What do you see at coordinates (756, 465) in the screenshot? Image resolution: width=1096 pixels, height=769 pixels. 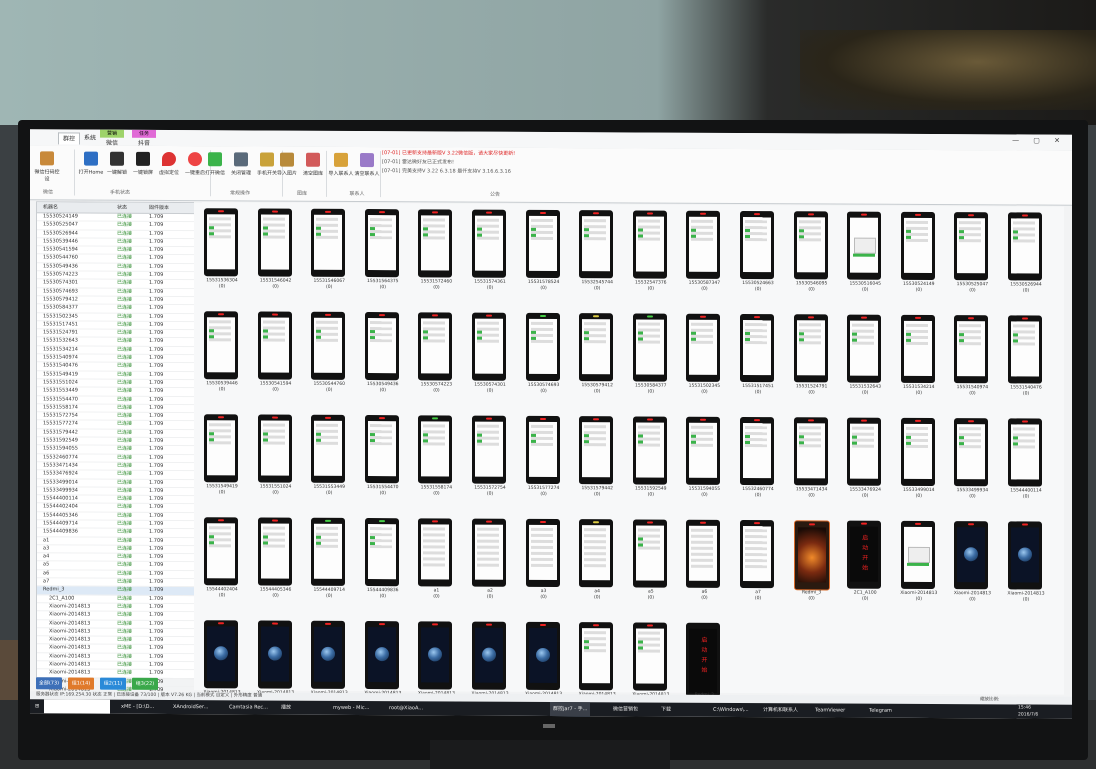 I see `phone-tile: 15532460774 (0)` at bounding box center [756, 465].